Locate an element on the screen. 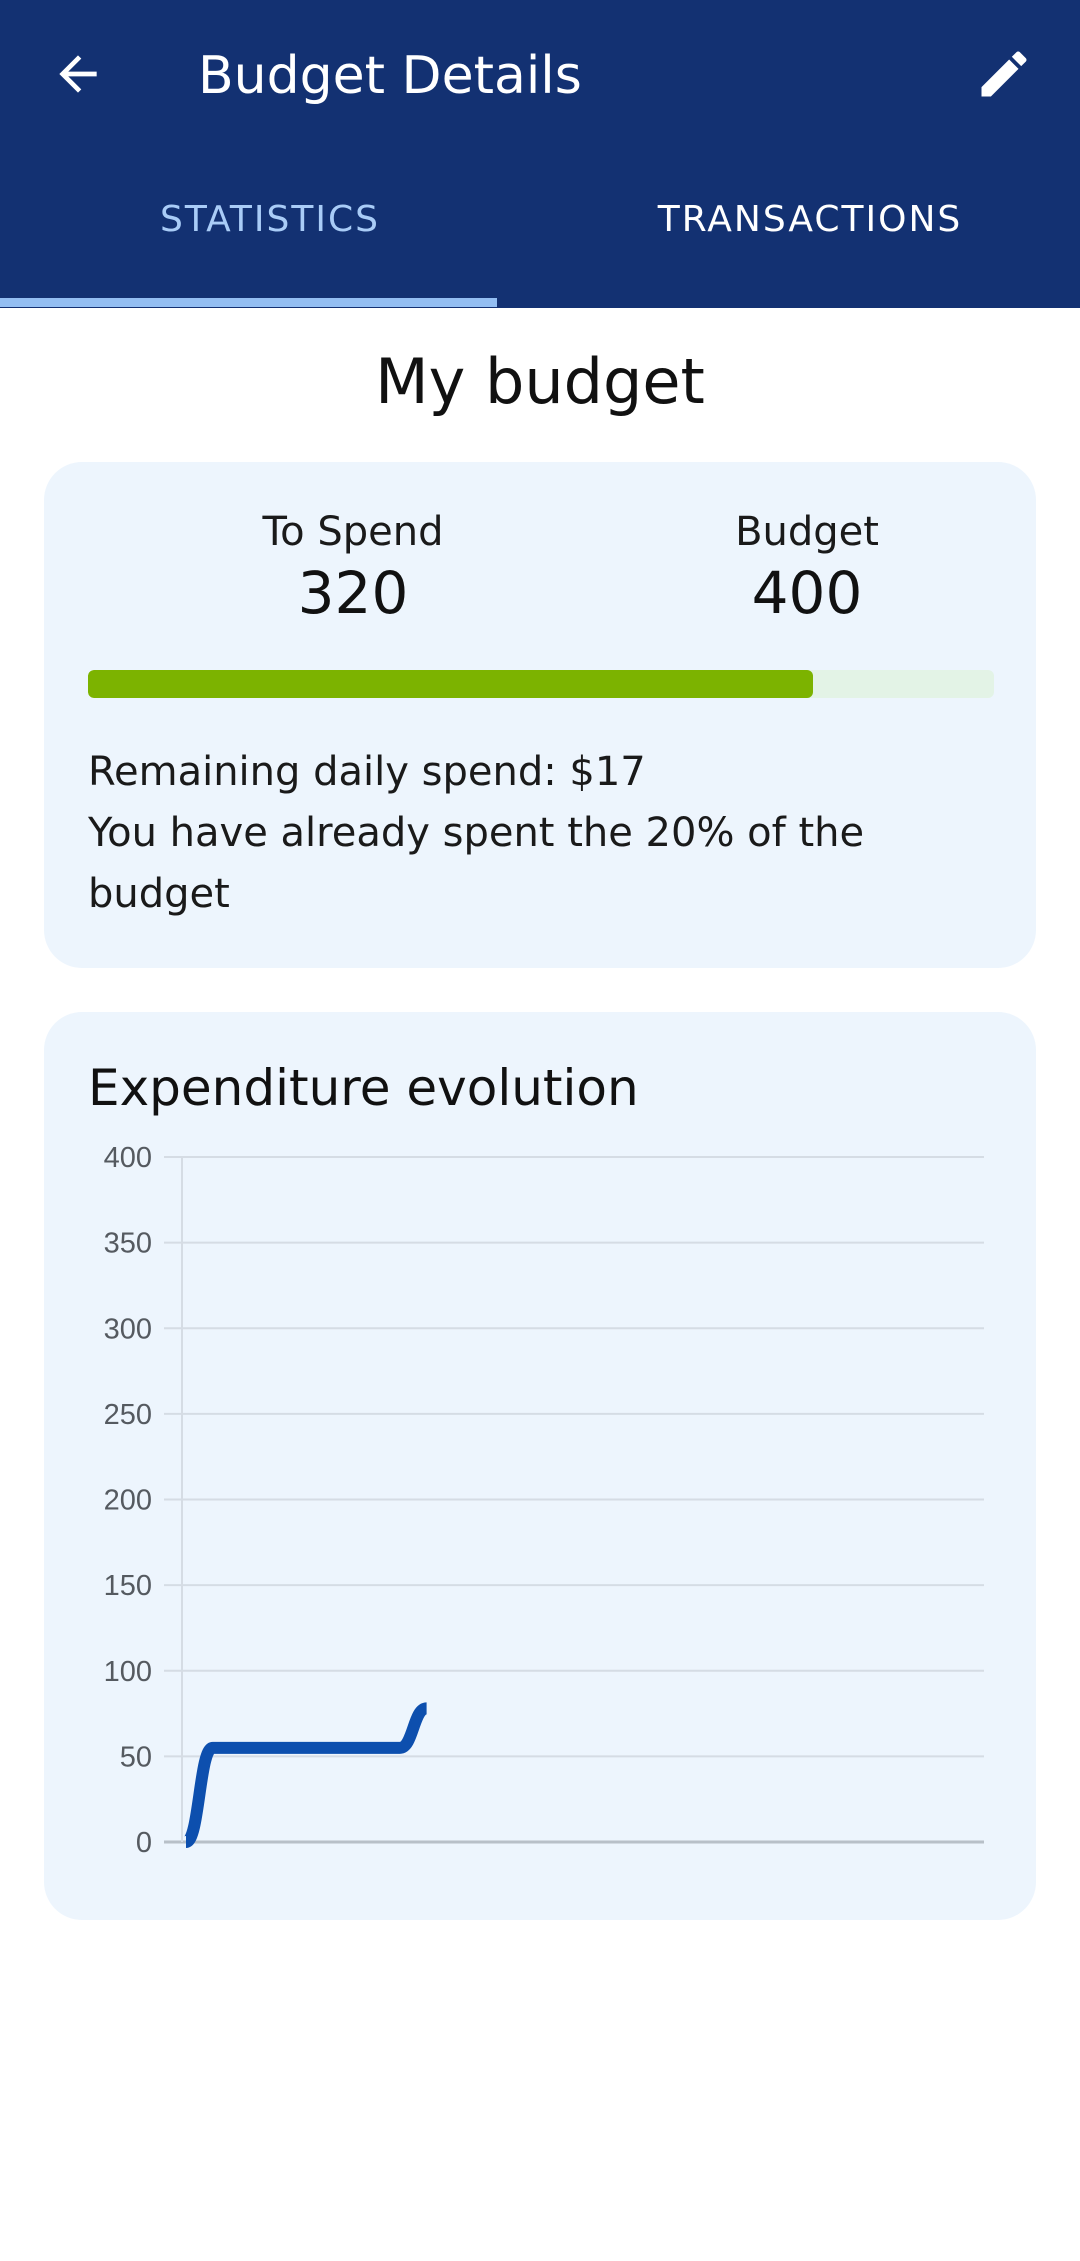 This screenshot has height=2261, width=1080. y-tick-label: 300 is located at coordinates (128, 1329).